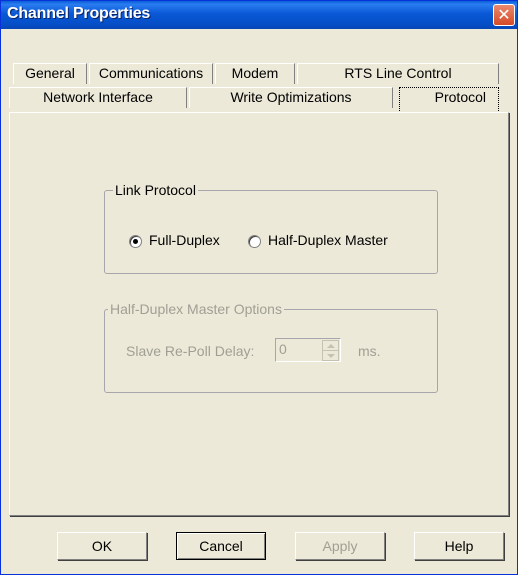 This screenshot has width=518, height=575. What do you see at coordinates (102, 546) in the screenshot?
I see `ok-button: OK` at bounding box center [102, 546].